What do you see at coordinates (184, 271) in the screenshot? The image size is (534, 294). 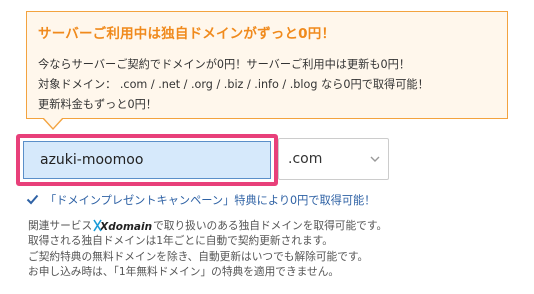 I see `note-line-4: お申し込み時は、「1年無料ドメイン」の特典を適用できません。` at bounding box center [184, 271].